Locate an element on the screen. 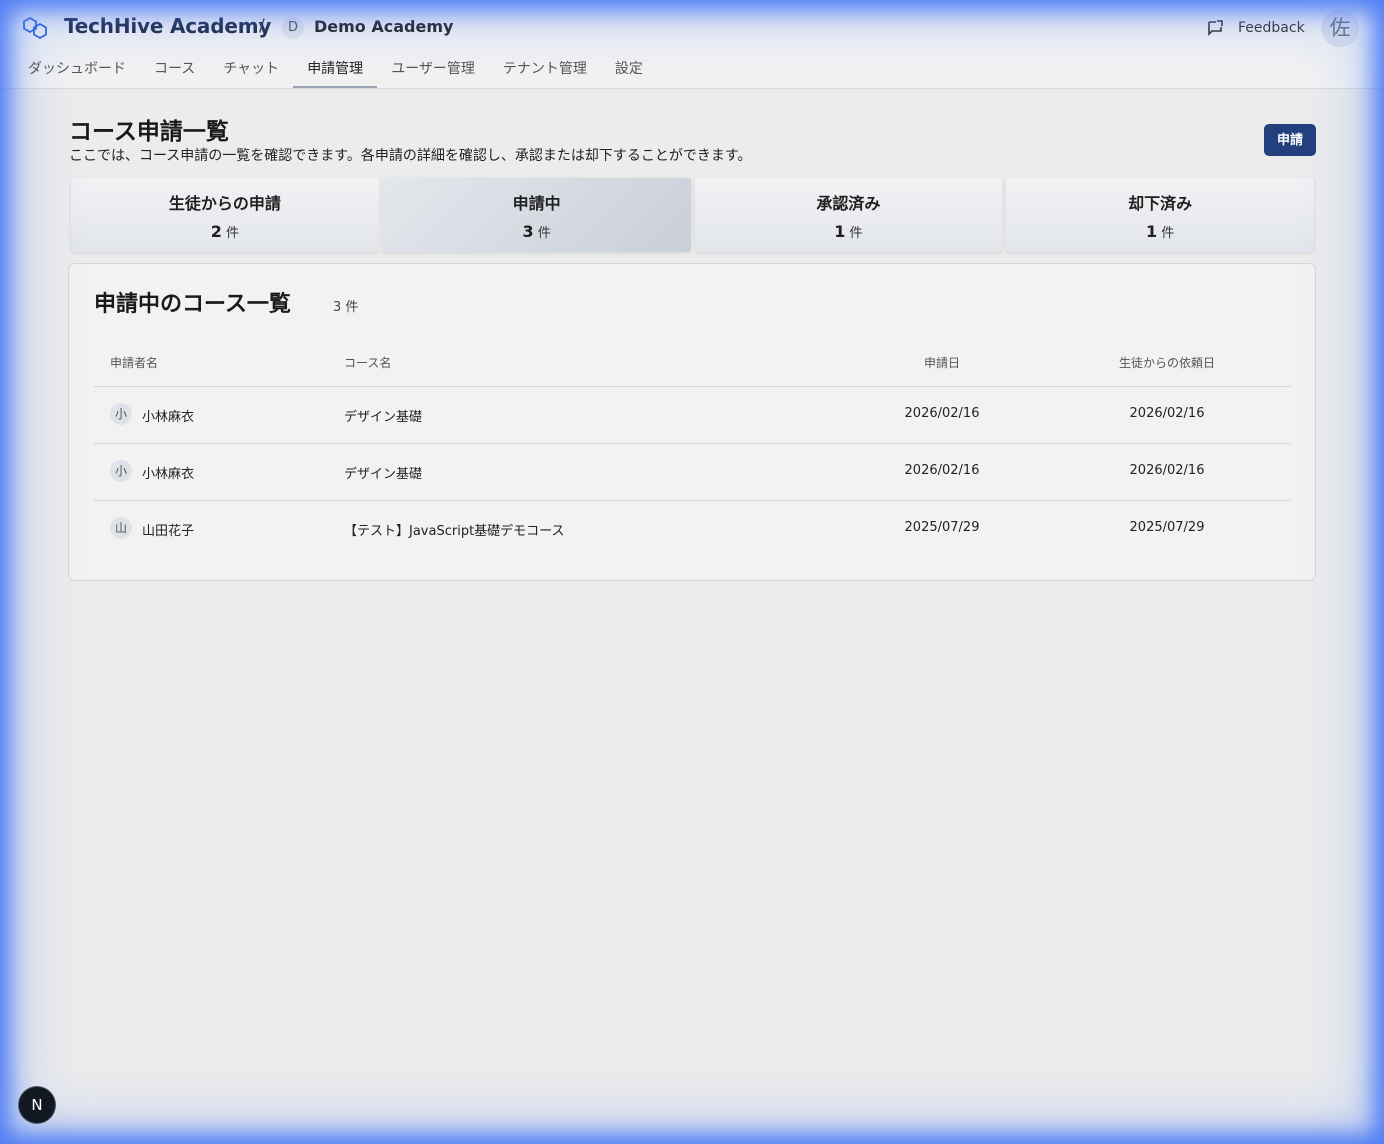  applied-date: 2025/07/29 is located at coordinates (942, 527).